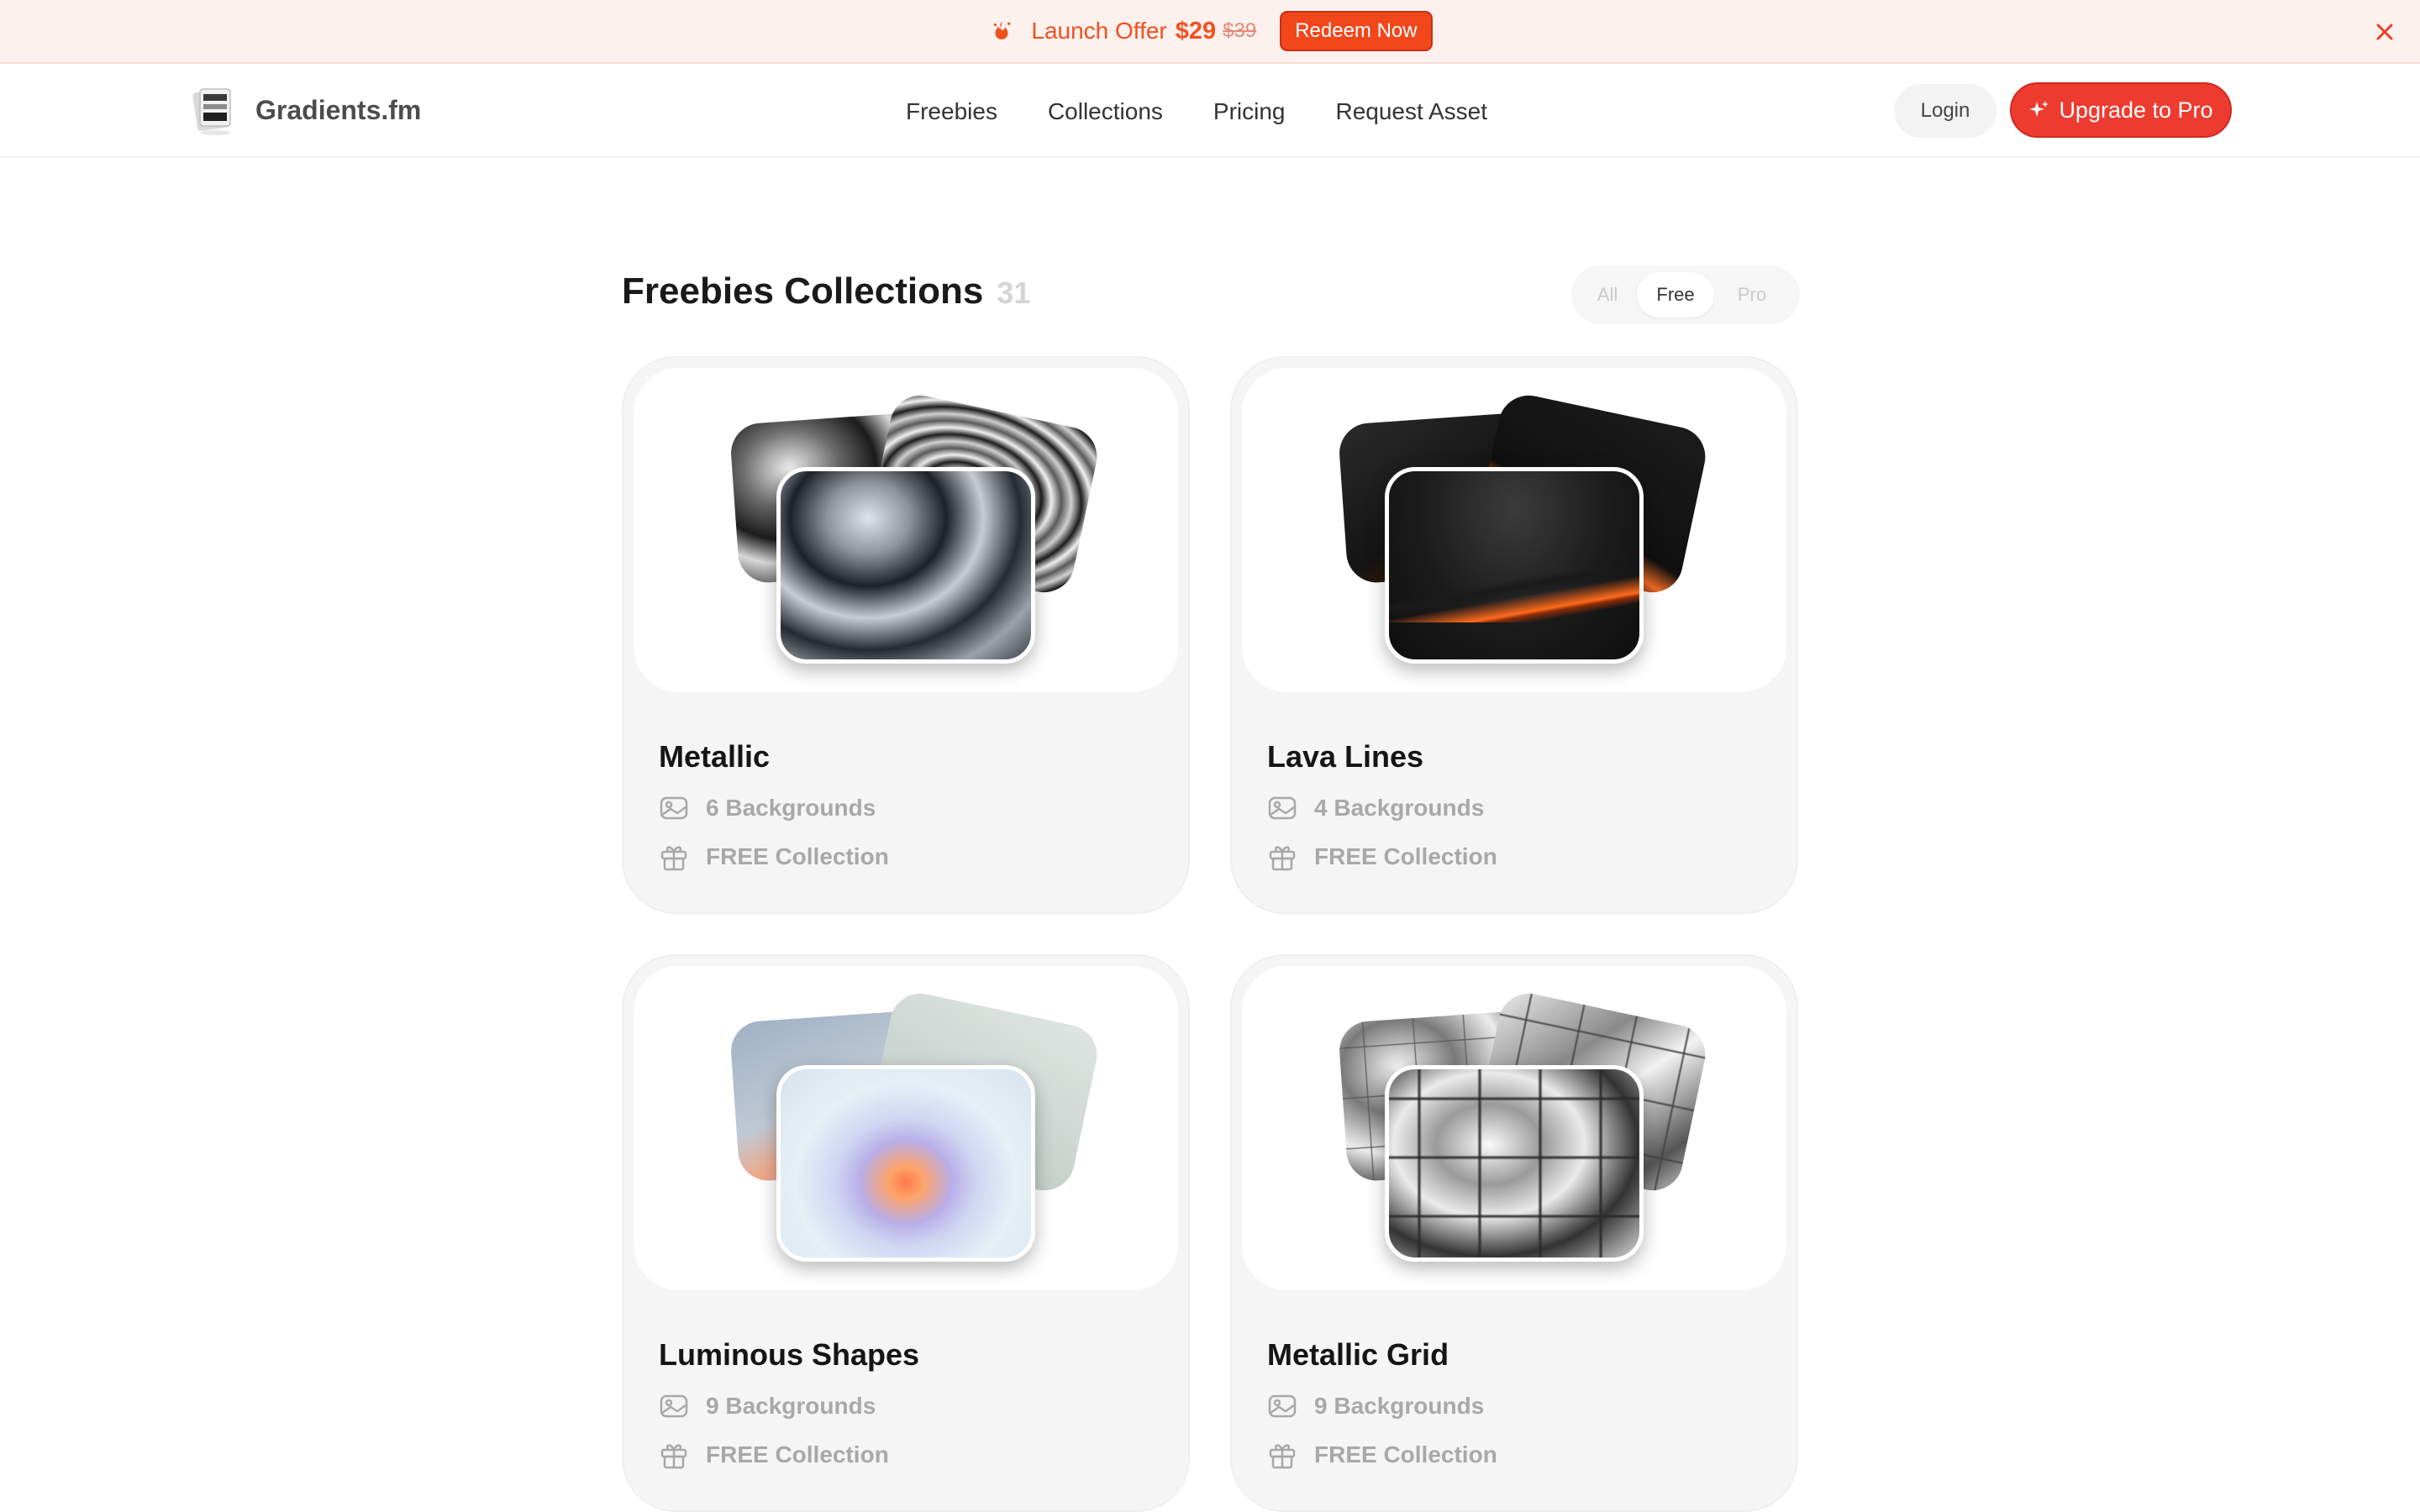 This screenshot has height=1512, width=2420. Describe the element at coordinates (2136, 110) in the screenshot. I see `upgrade-label: Upgrade to Pro` at that location.